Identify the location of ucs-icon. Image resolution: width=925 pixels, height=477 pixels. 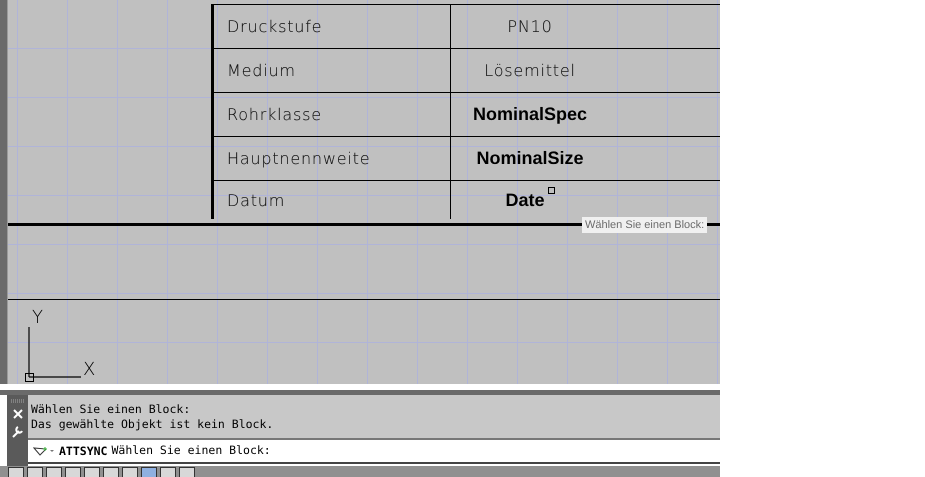
(54, 355).